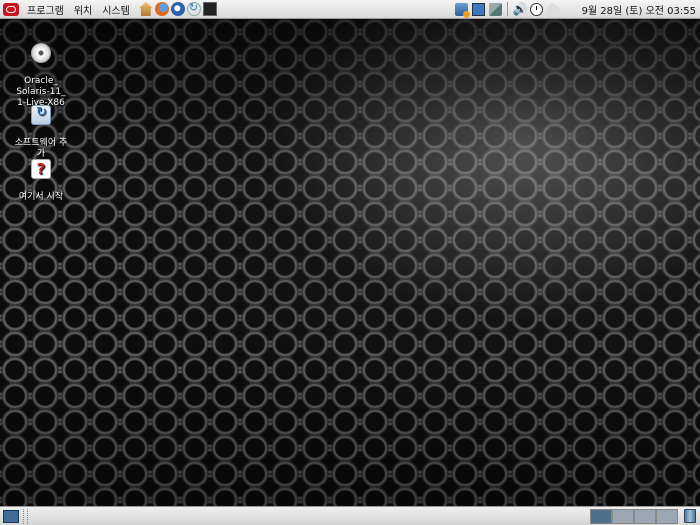 The height and width of the screenshot is (525, 700). I want to click on menu-programs: 프로그램, so click(48, 9).